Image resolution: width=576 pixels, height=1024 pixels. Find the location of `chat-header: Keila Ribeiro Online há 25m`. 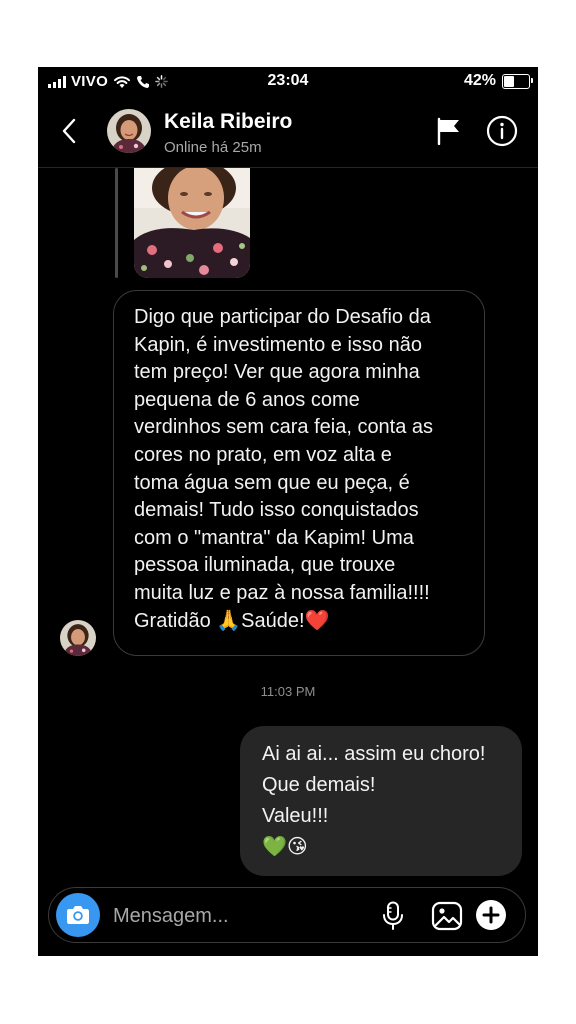

chat-header: Keila Ribeiro Online há 25m is located at coordinates (288, 131).